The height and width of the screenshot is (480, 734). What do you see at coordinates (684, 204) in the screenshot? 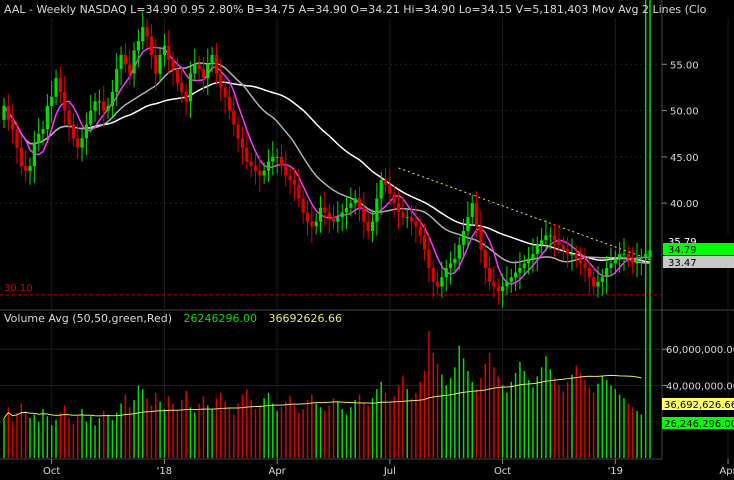
I see `price-tick-label: 40.00` at bounding box center [684, 204].